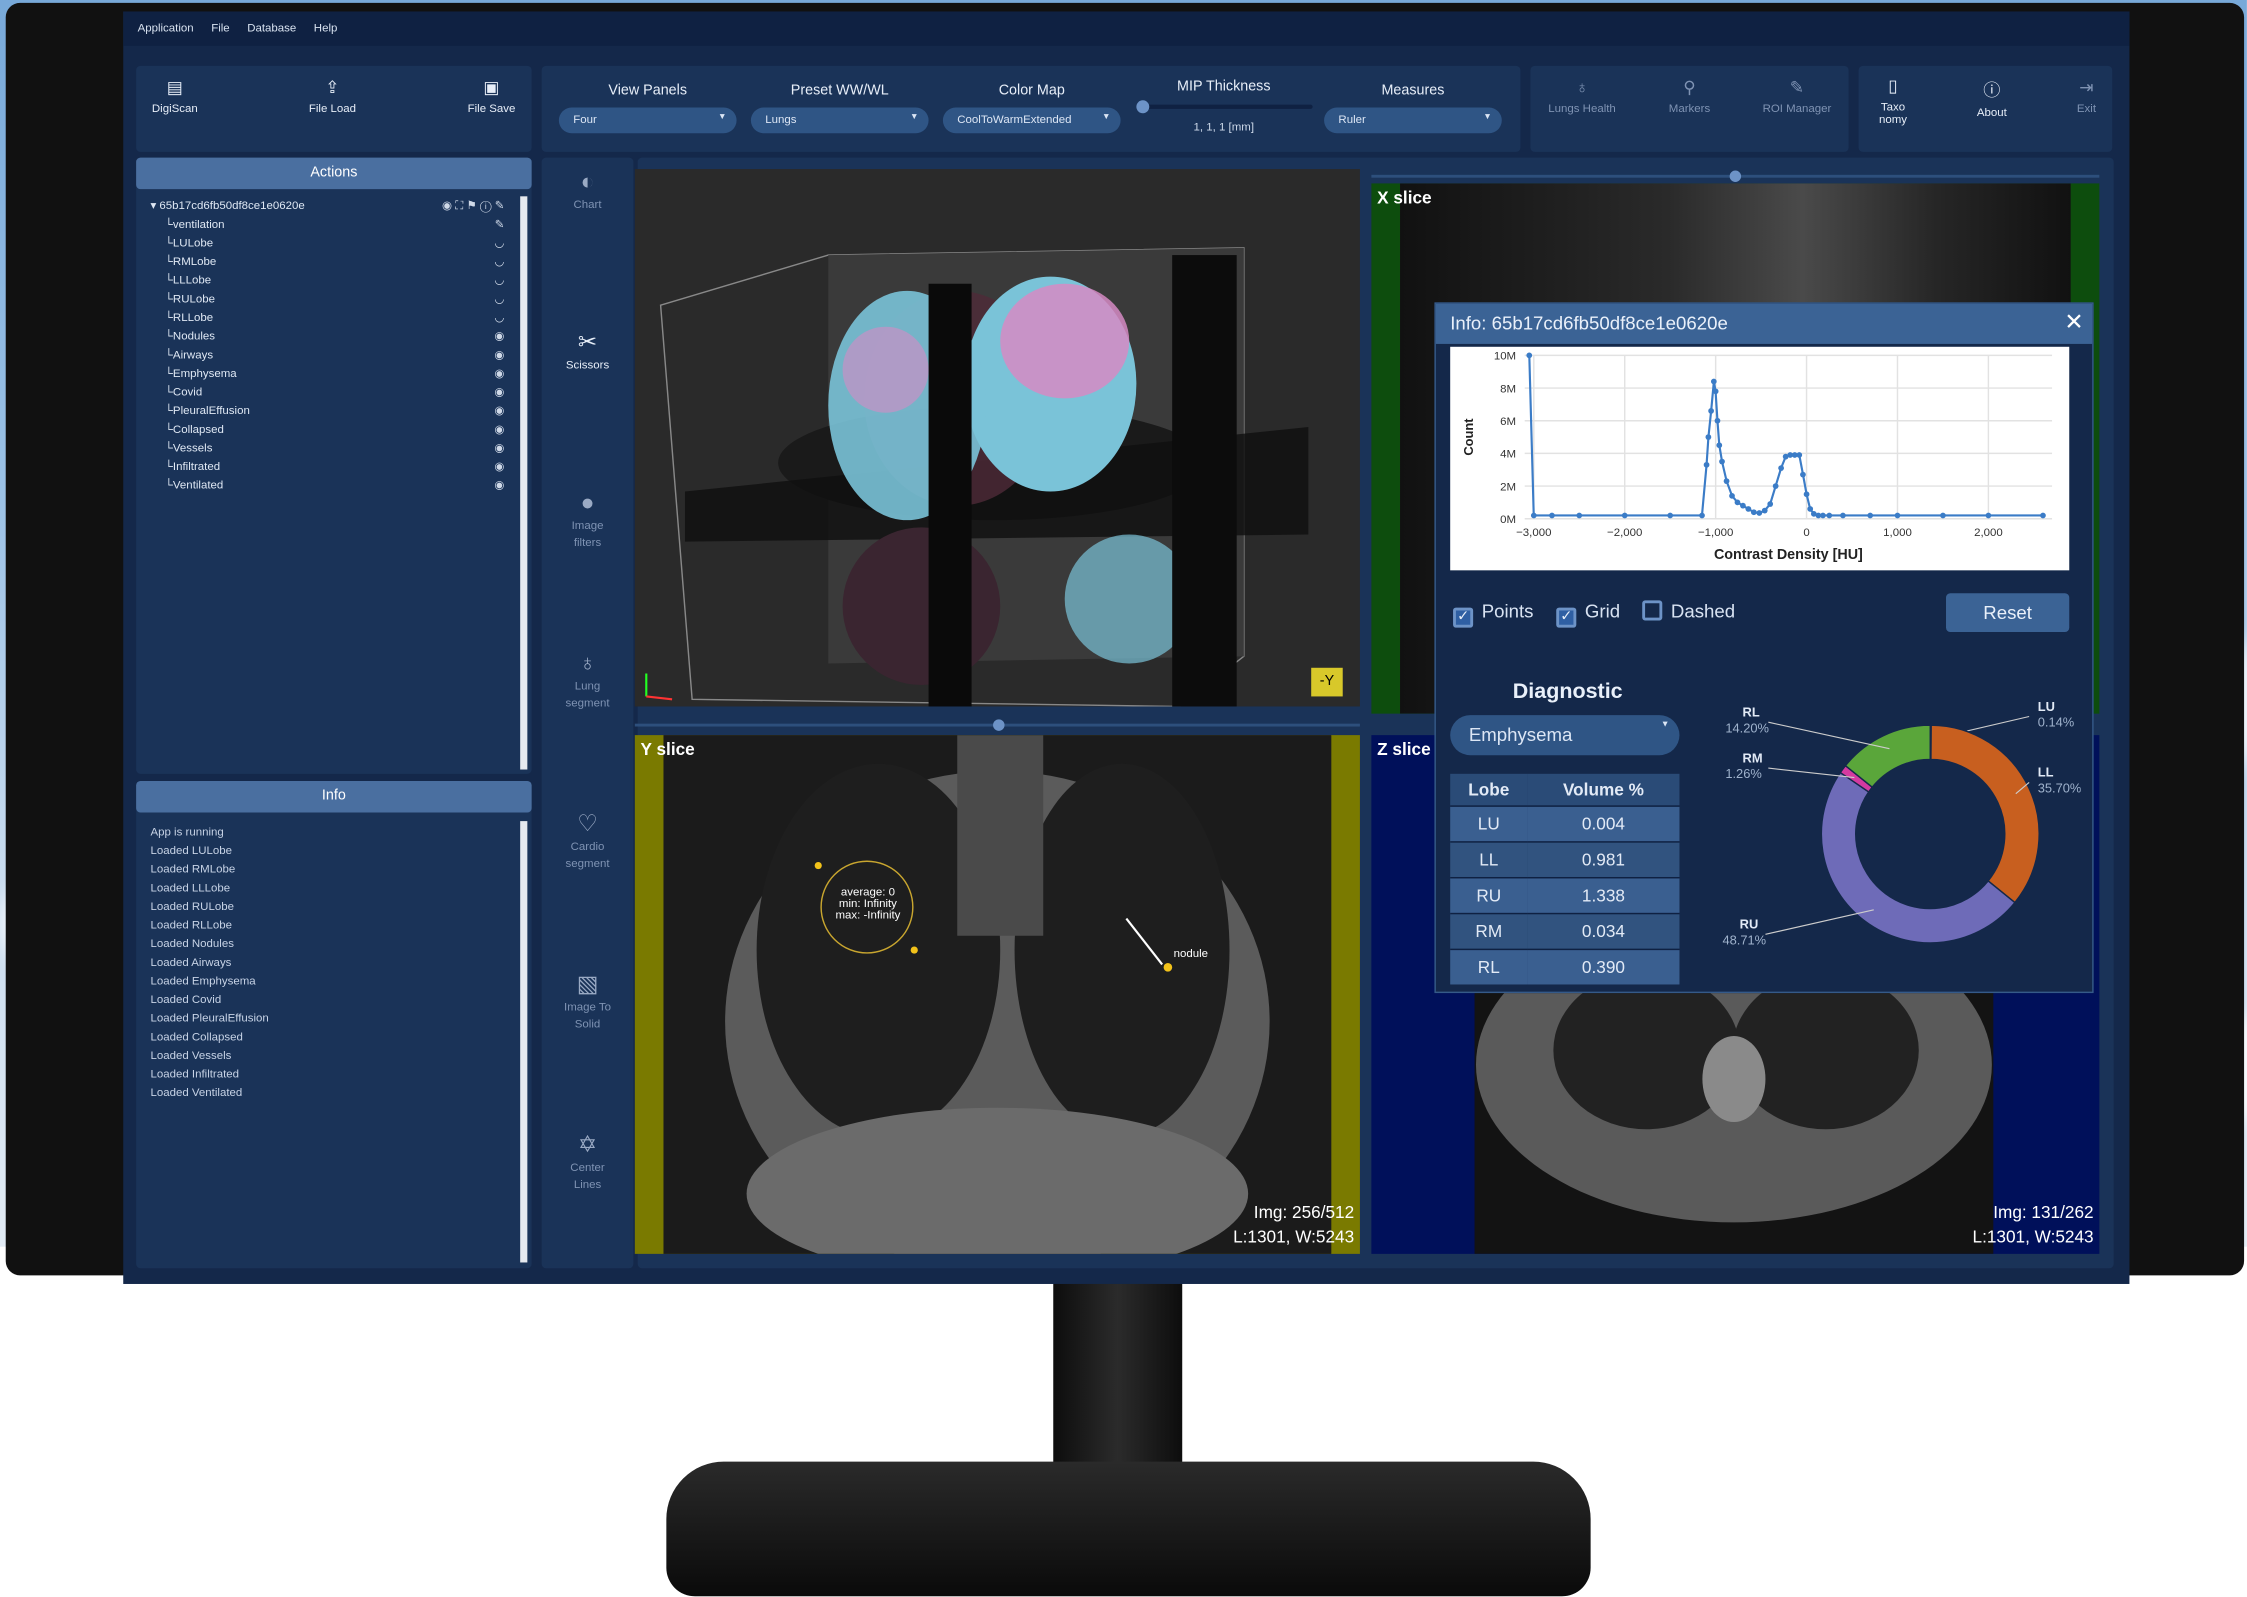  I want to click on x-slice-slider-handle, so click(1735, 176).